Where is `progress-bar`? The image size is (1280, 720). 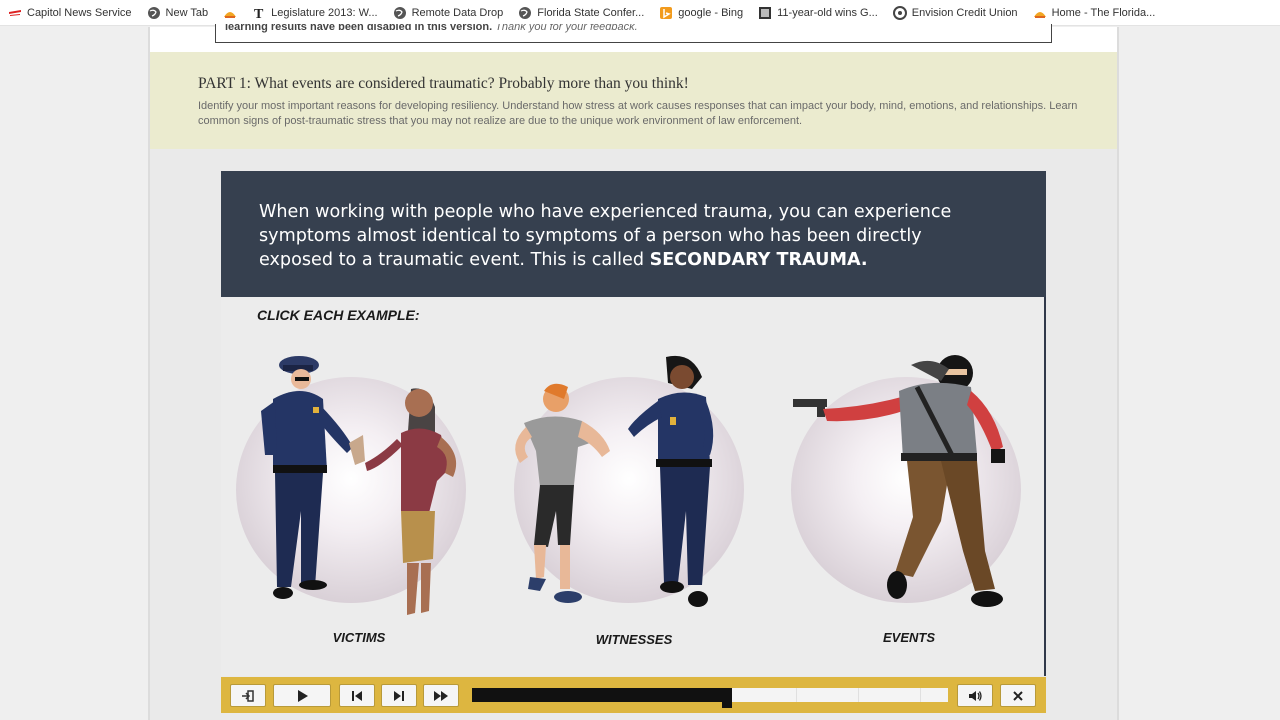 progress-bar is located at coordinates (710, 698).